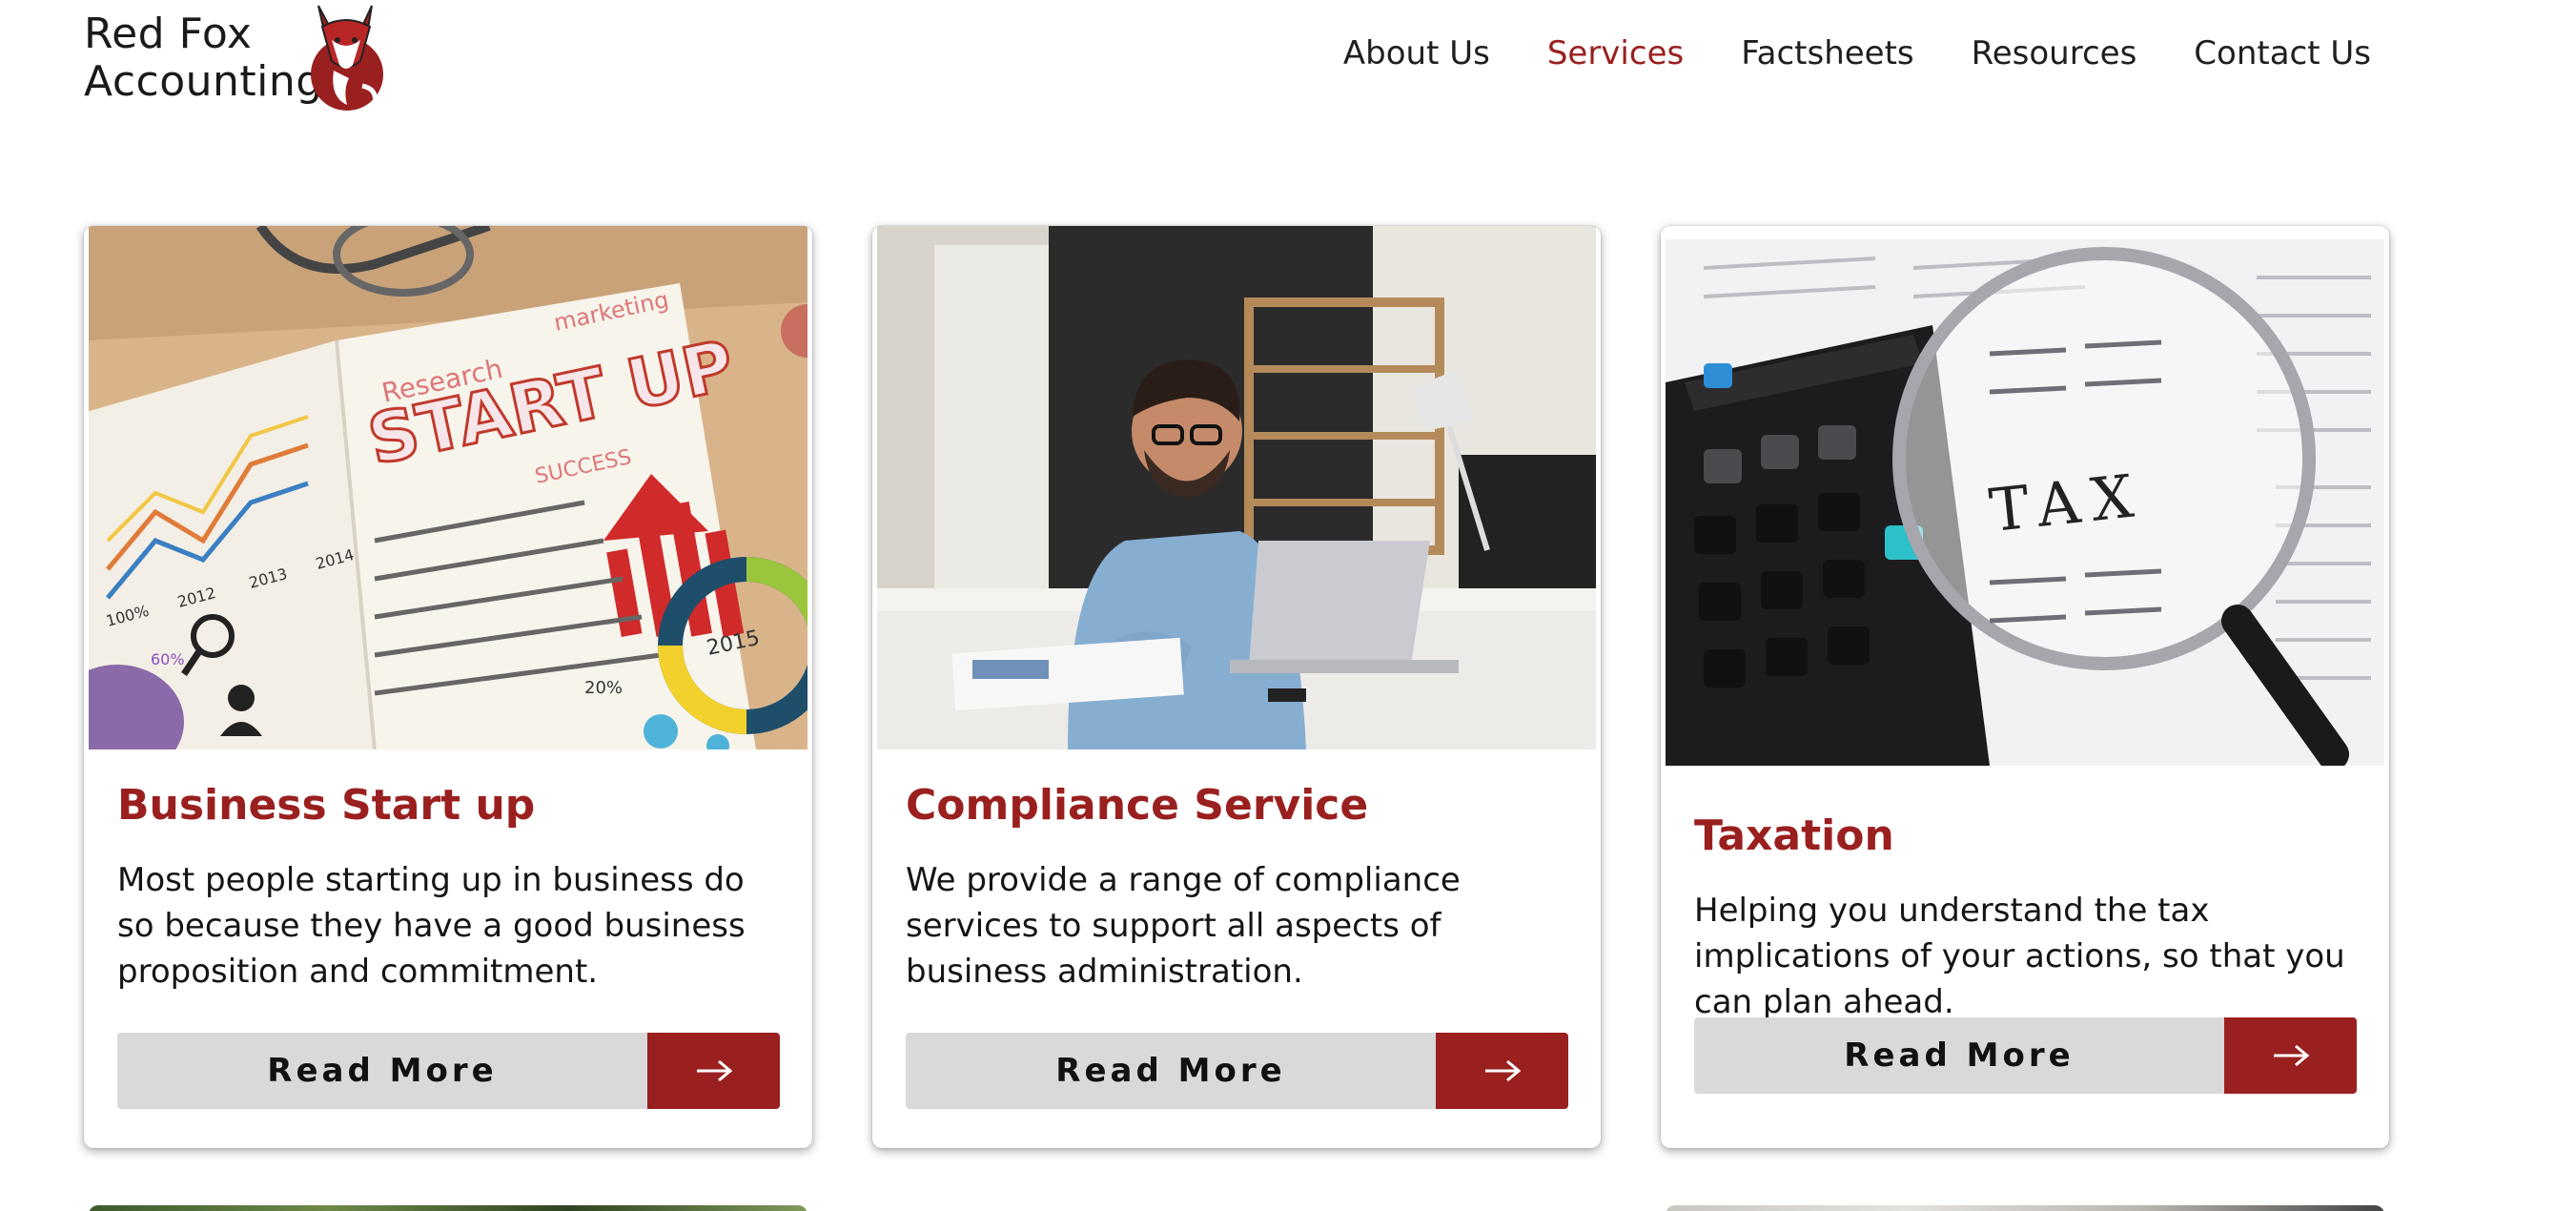  What do you see at coordinates (2054, 53) in the screenshot?
I see `nav-resources: Resources` at bounding box center [2054, 53].